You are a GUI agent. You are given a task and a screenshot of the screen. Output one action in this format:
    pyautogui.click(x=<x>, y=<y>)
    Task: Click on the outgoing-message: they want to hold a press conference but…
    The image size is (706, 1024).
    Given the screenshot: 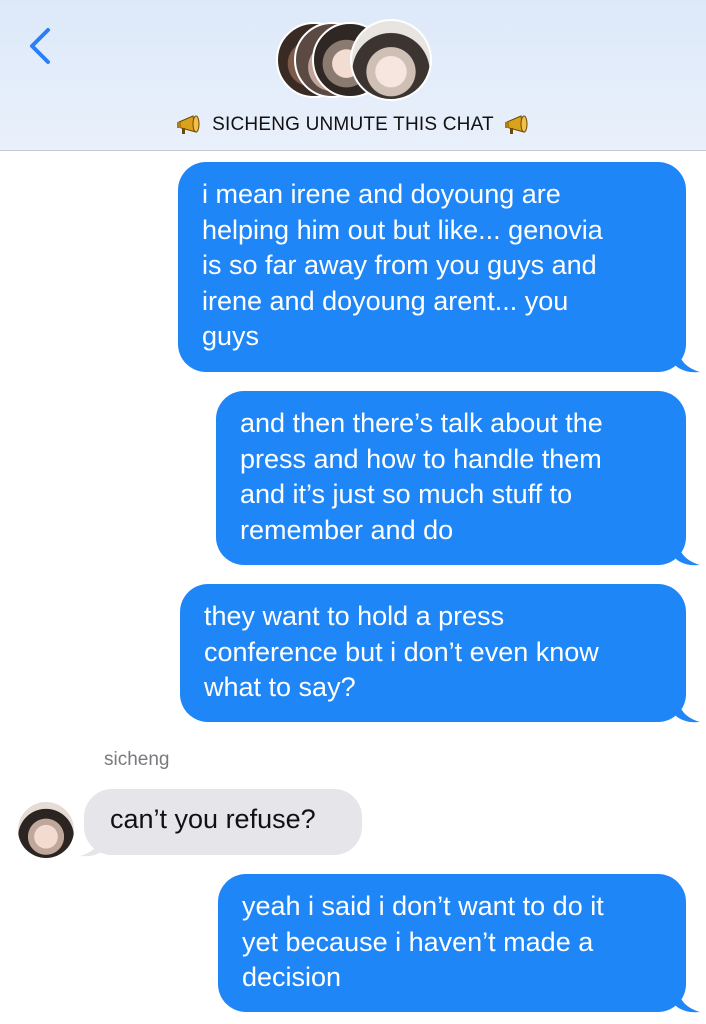 What is the action you would take?
    pyautogui.click(x=433, y=653)
    